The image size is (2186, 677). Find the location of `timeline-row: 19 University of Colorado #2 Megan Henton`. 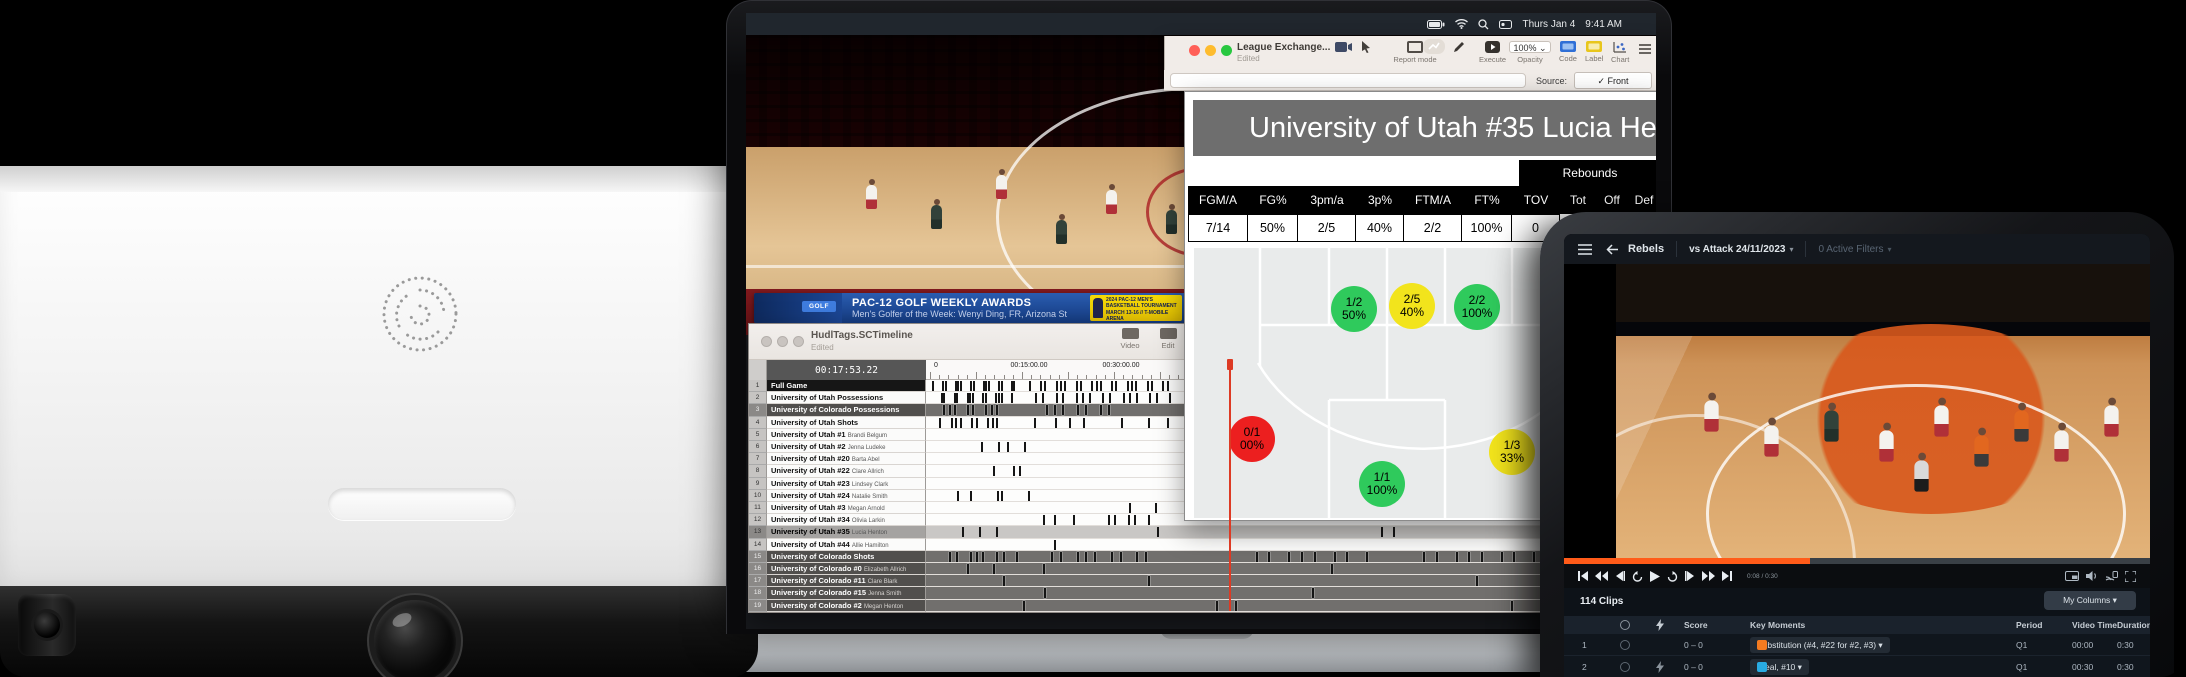

timeline-row: 19 University of Colorado #2 Megan Henton is located at coordinates (1202, 605).